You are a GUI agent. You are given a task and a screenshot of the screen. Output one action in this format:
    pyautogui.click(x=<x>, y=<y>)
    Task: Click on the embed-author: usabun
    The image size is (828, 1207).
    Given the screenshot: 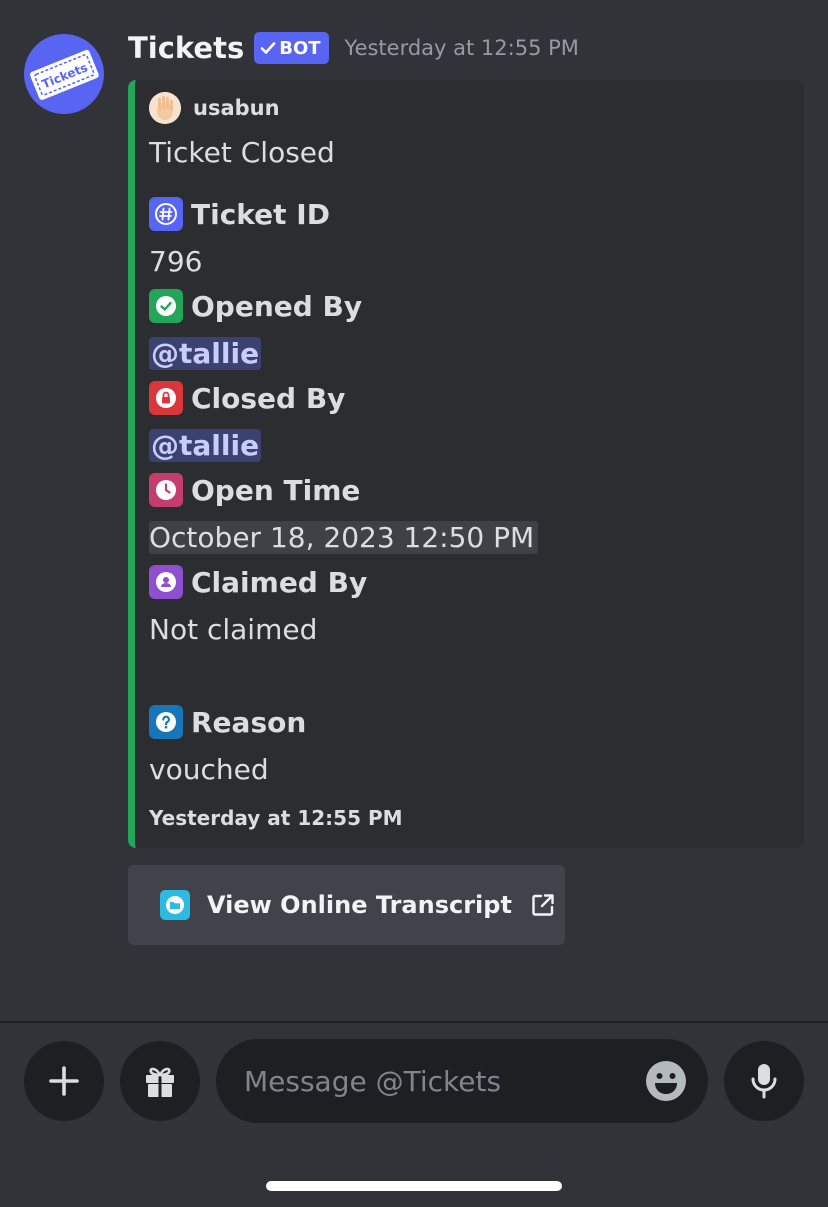 What is the action you would take?
    pyautogui.click(x=214, y=108)
    